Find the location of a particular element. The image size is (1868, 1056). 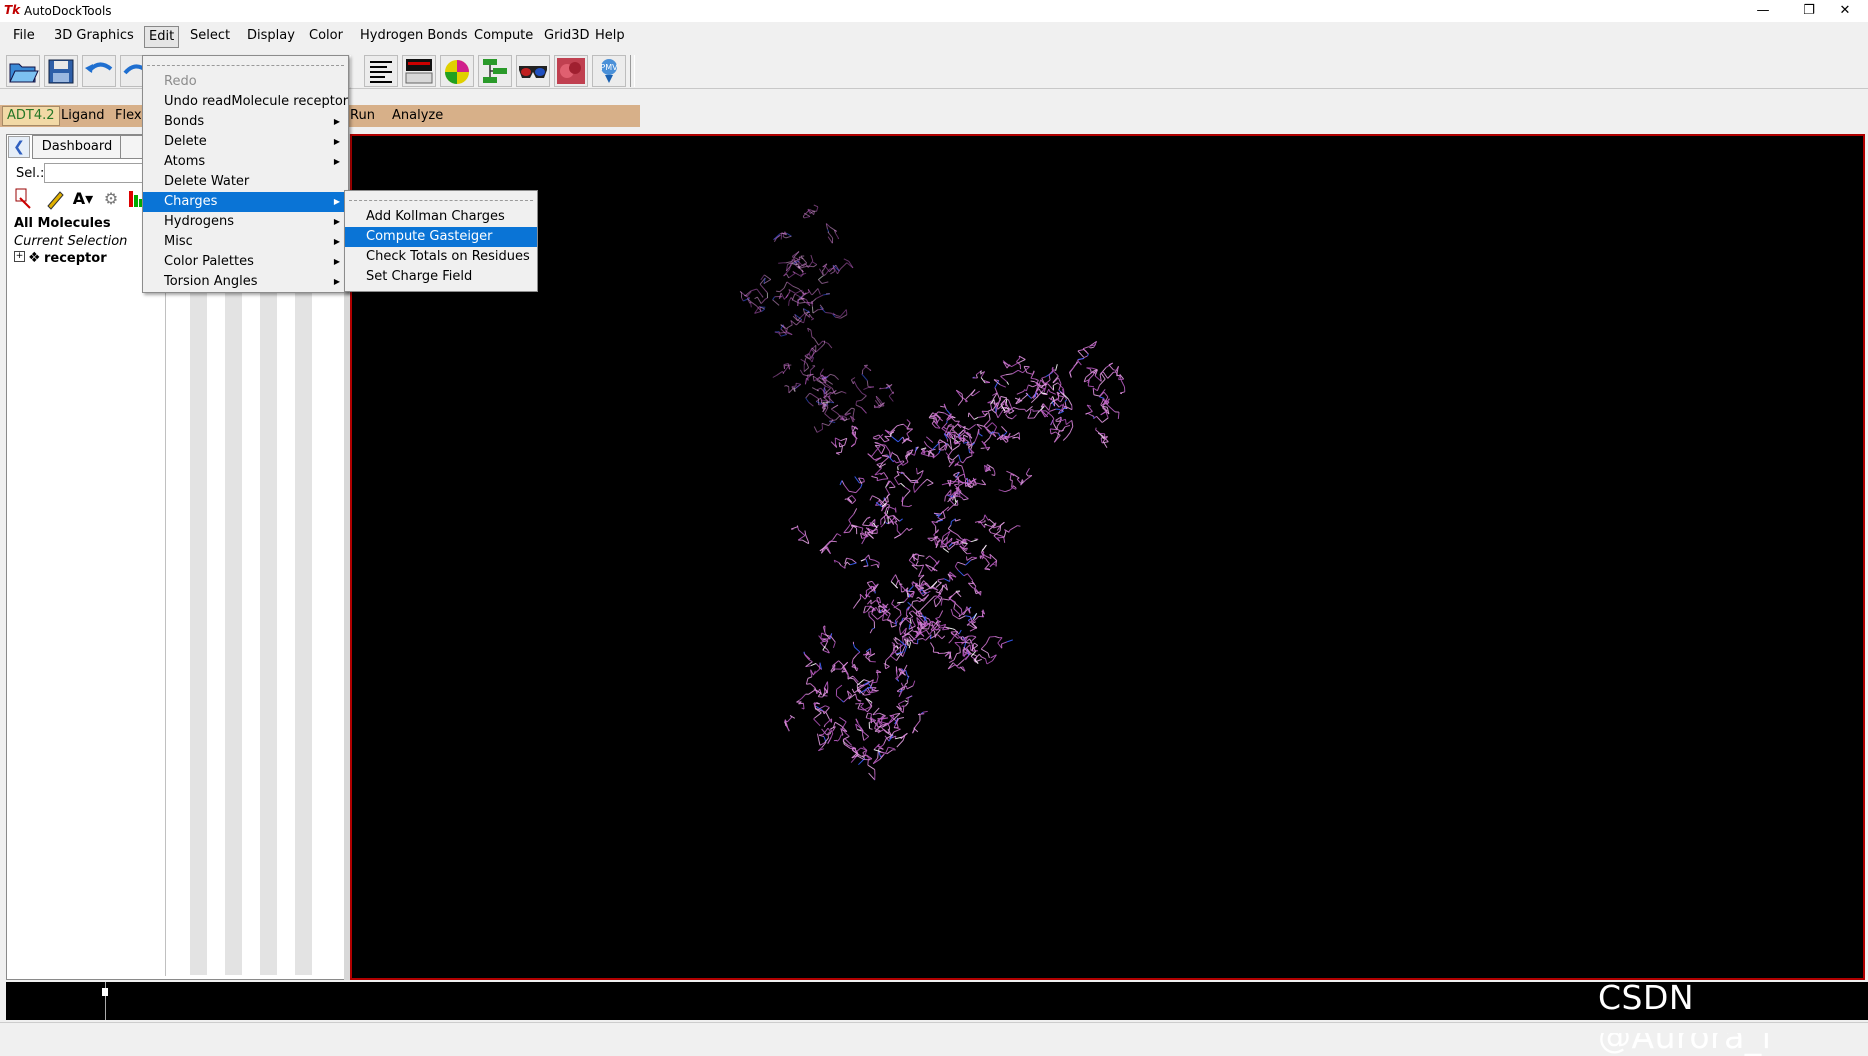

menu-item-charges: Charges ▶ is located at coordinates (245, 202).